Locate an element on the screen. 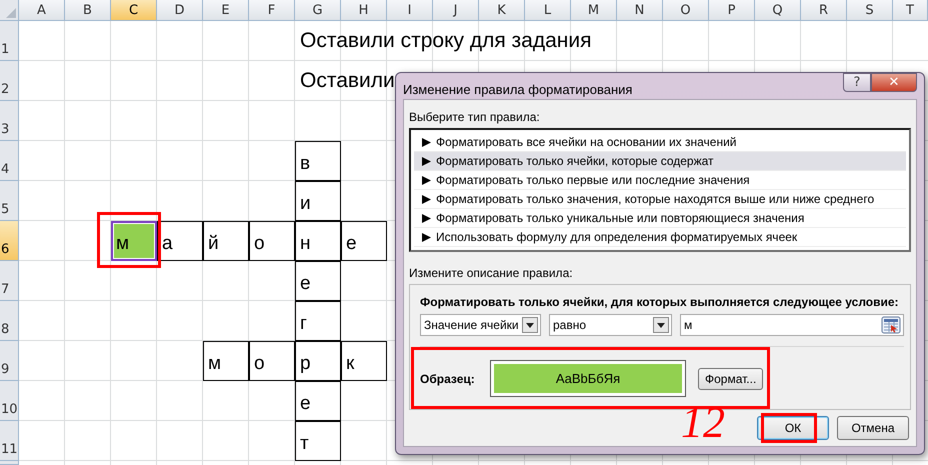  table-cell: Оставили is located at coordinates (345, 81).